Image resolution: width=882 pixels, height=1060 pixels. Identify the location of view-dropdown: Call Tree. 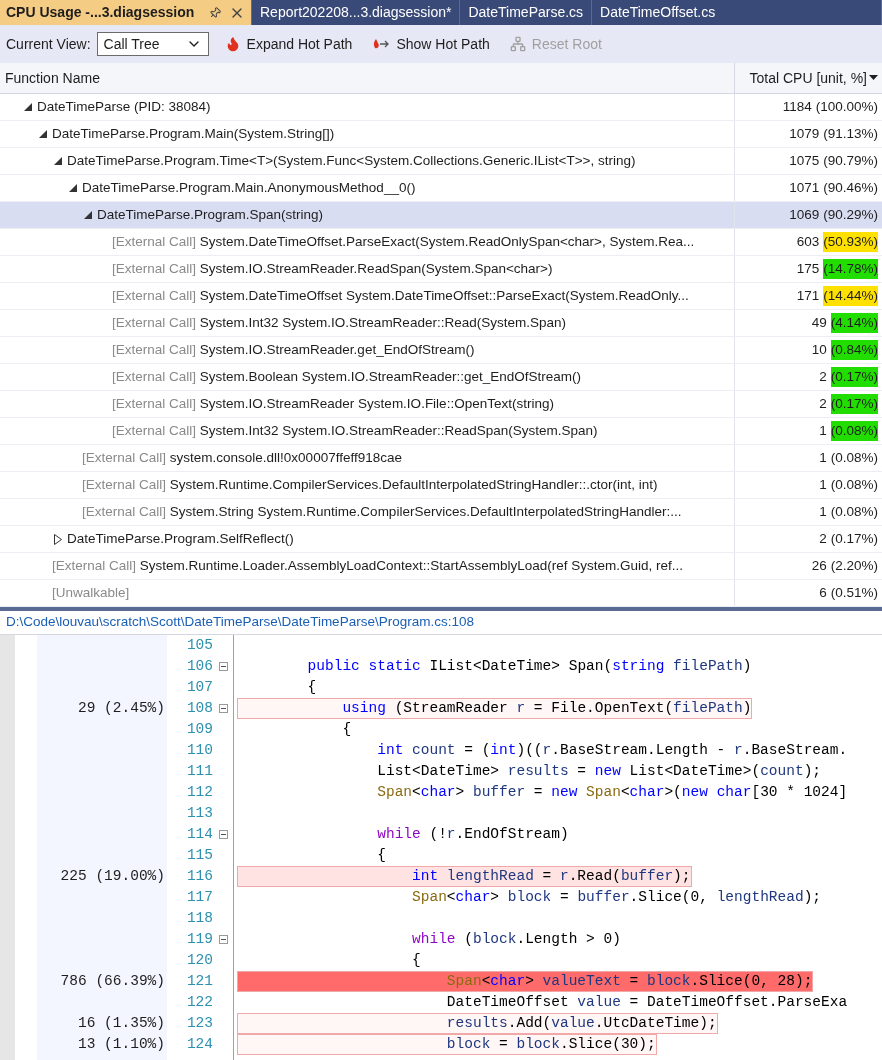
(152, 44).